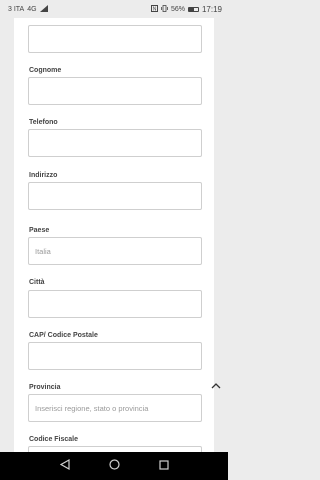  I want to click on field-label-citta: Città, so click(37, 282).